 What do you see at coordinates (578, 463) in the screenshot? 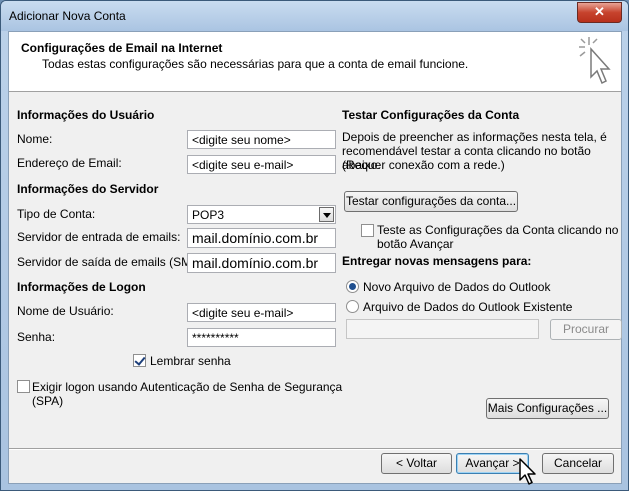
I see `cancel-button: Cancelar` at bounding box center [578, 463].